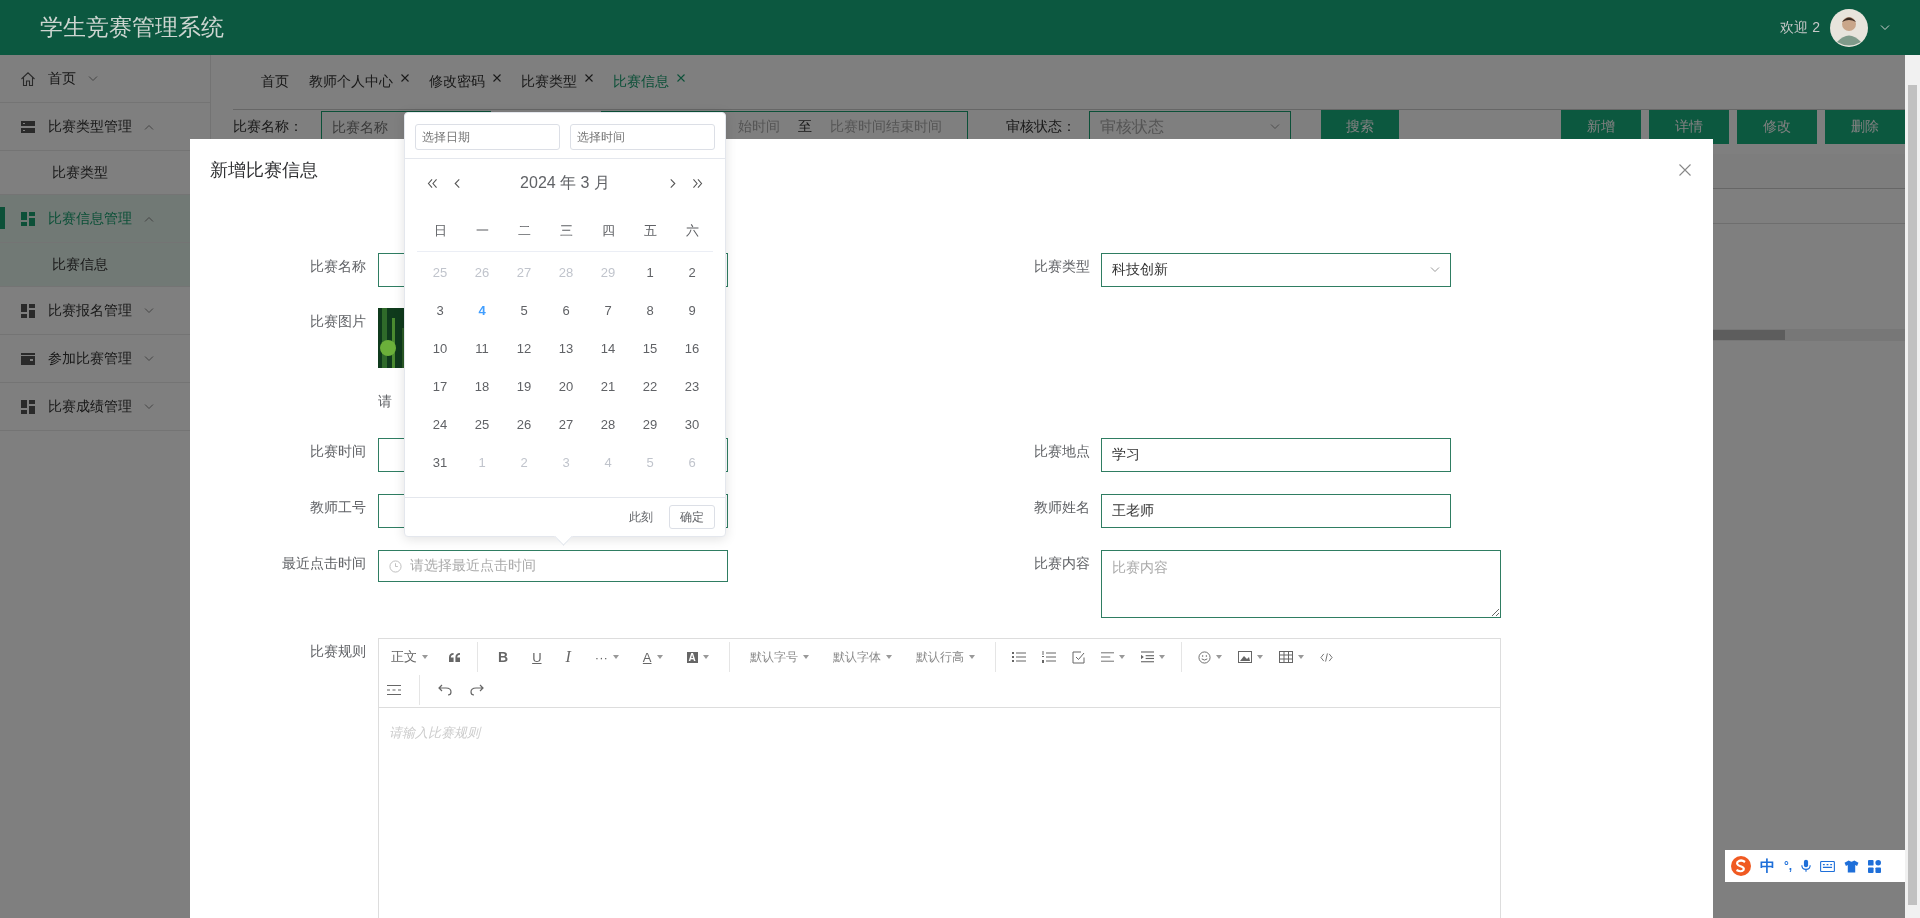 The image size is (1920, 918). Describe the element at coordinates (524, 311) in the screenshot. I see `calendar-day: 5` at that location.